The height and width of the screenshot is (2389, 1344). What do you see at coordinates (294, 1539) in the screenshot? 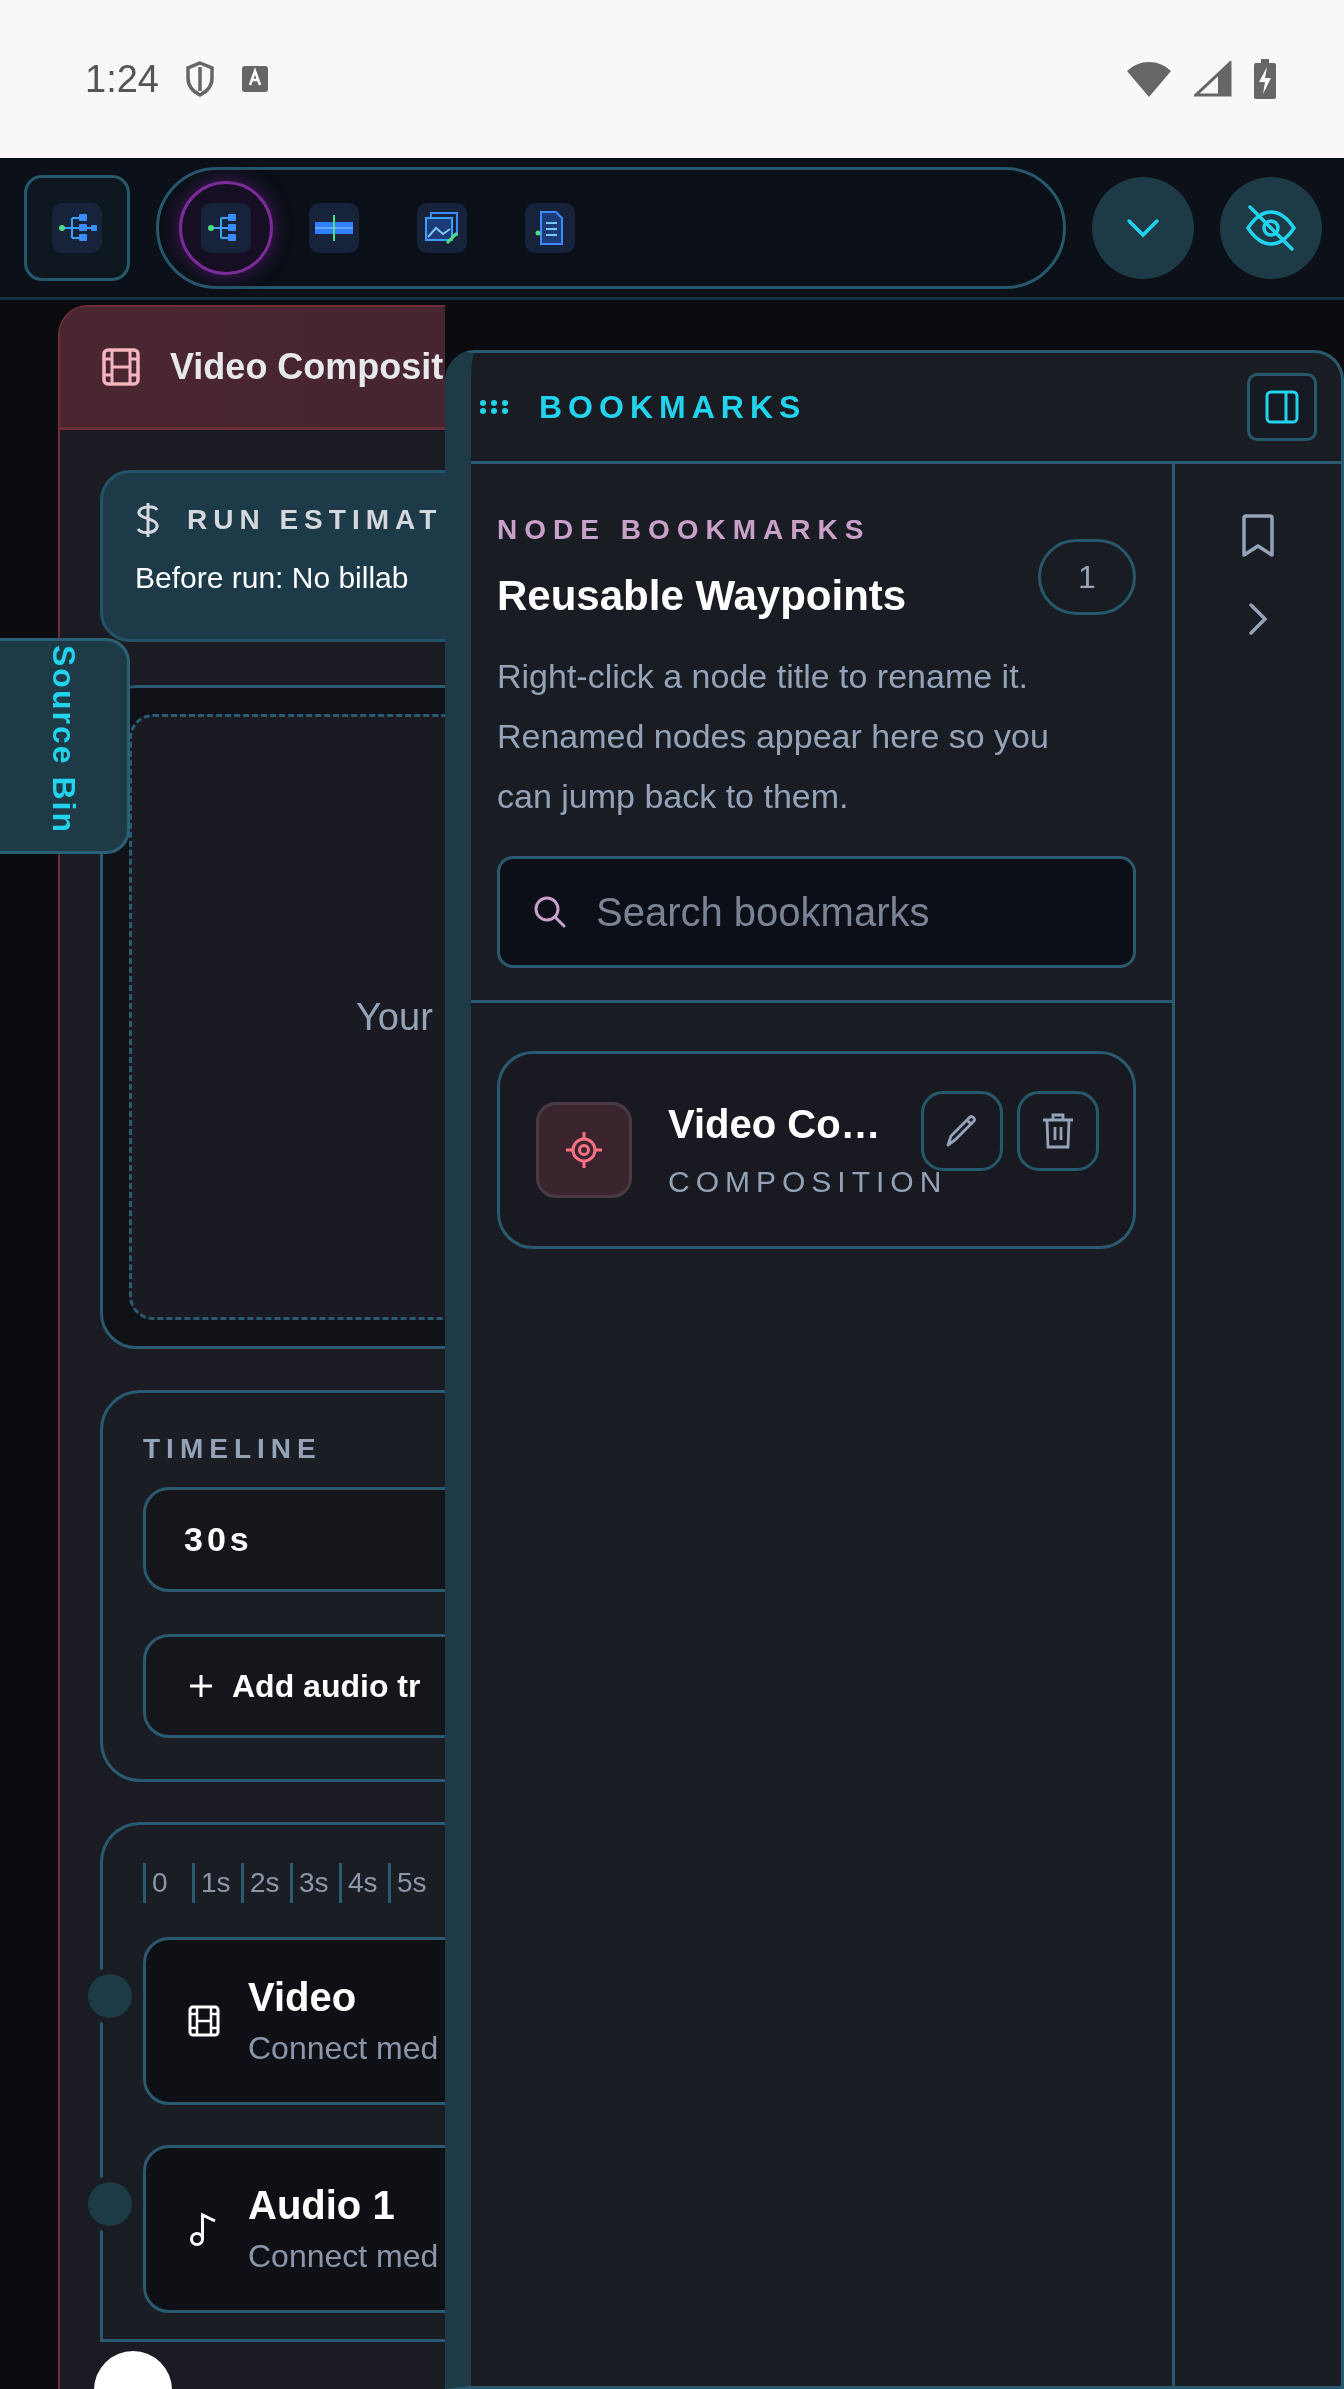
I see `duration-field: 30s` at bounding box center [294, 1539].